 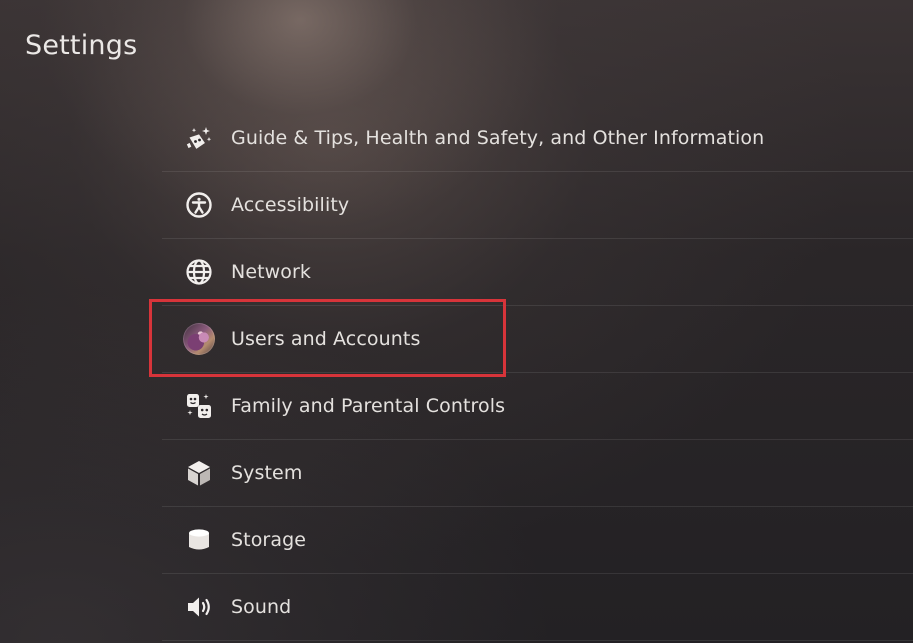 I want to click on settings-item-system: System, so click(x=537, y=473).